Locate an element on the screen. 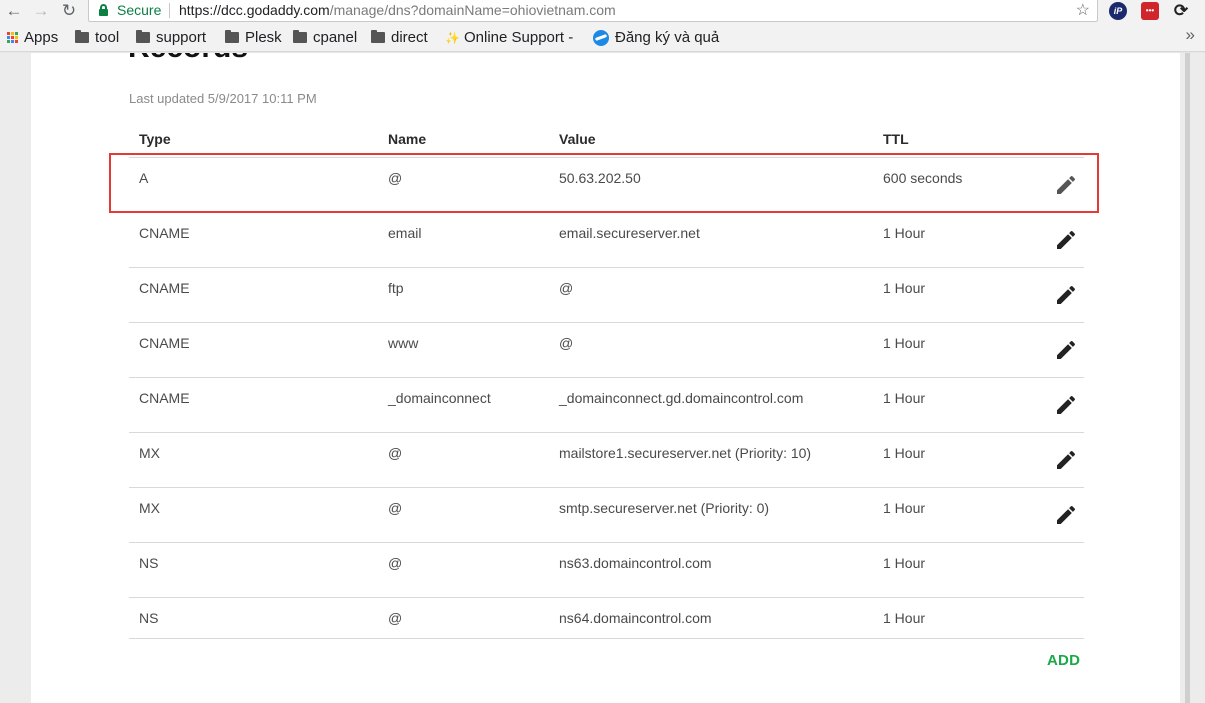  bookmark-apps: Apps is located at coordinates (32, 37).